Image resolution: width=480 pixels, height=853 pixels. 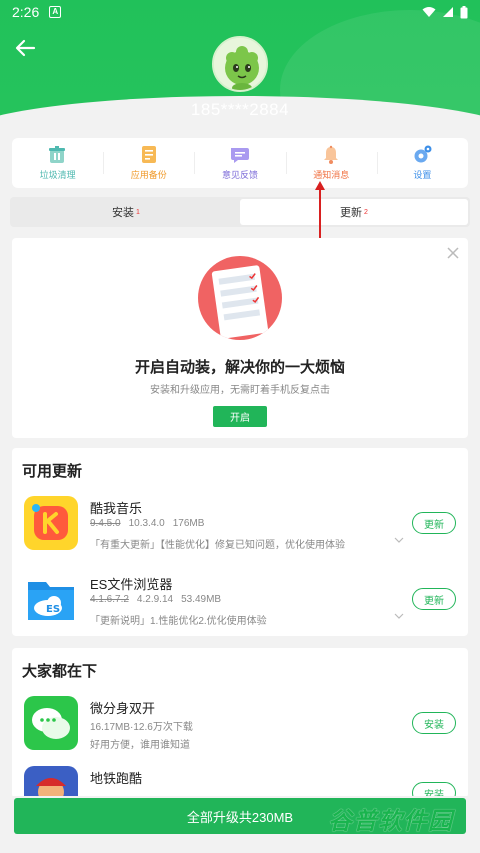 I want to click on update-description: 「有重大更新」【性能优化】修复已知问题，优化使用体验, so click(x=217, y=545).